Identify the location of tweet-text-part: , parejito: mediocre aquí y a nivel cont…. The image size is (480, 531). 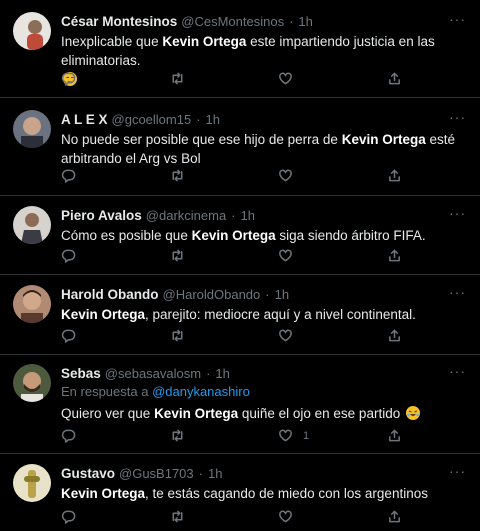
(280, 314).